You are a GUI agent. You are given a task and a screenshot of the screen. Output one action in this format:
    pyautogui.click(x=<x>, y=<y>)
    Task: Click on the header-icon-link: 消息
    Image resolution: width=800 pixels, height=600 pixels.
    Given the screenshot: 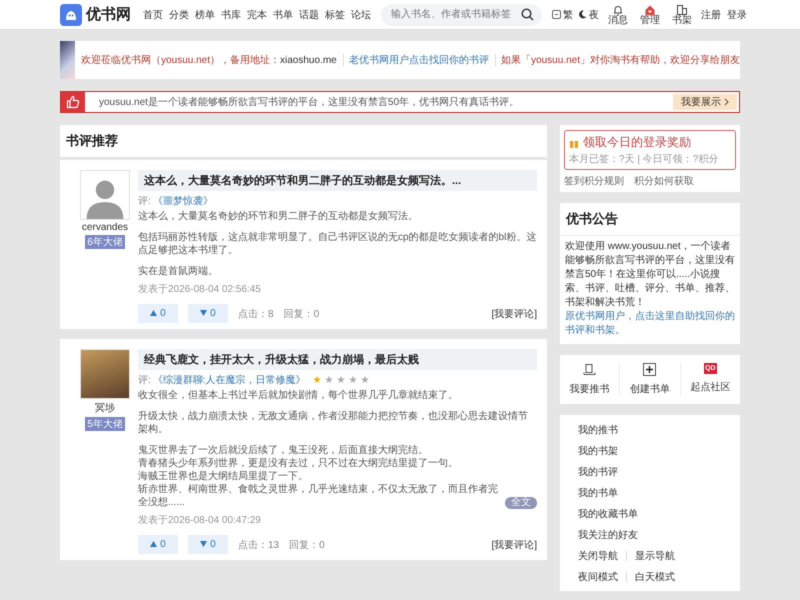 What is the action you would take?
    pyautogui.click(x=618, y=15)
    